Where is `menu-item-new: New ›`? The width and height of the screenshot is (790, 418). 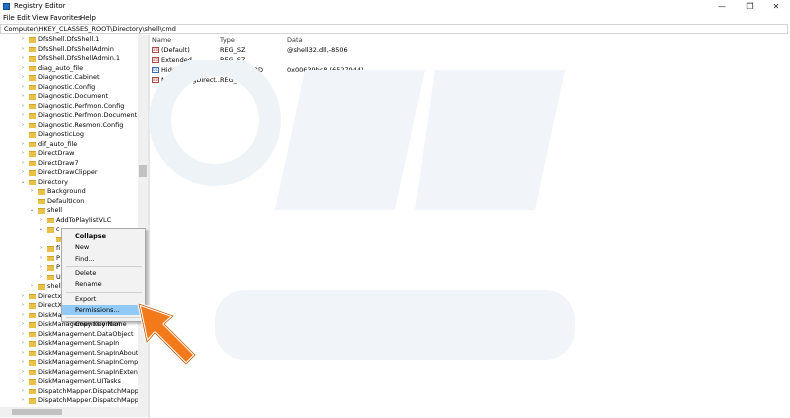
menu-item-new: New › is located at coordinates (103, 247).